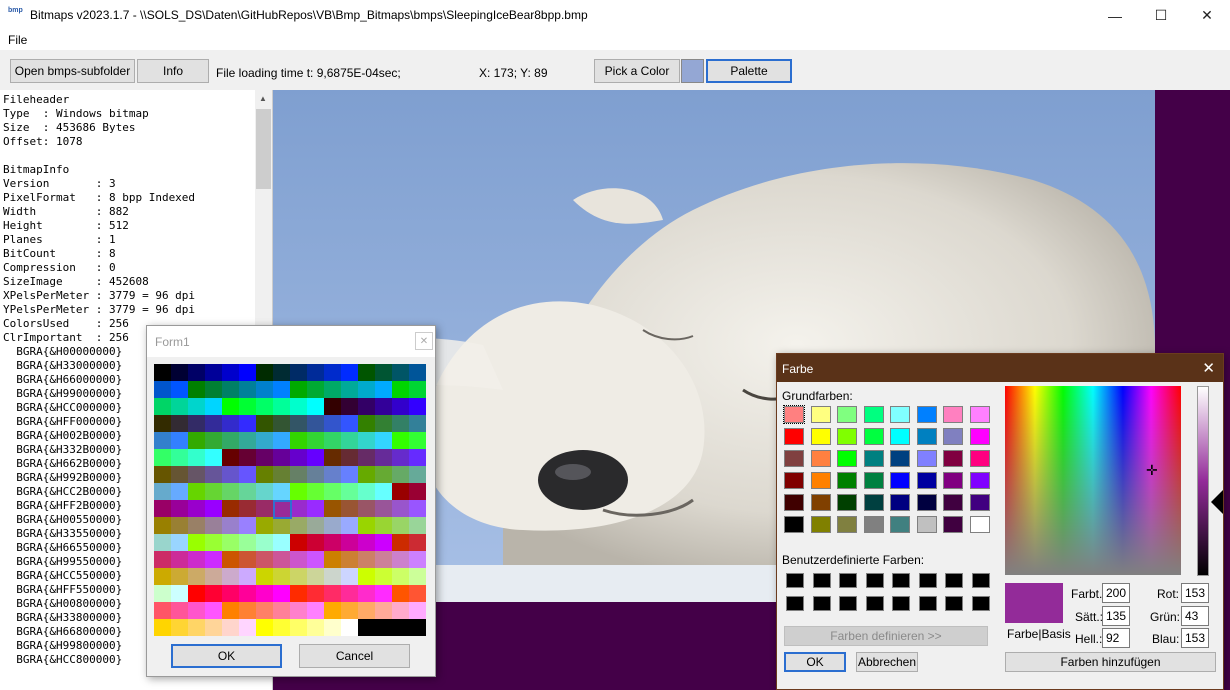  Describe the element at coordinates (354, 656) in the screenshot. I see `form1-cancel-button: Cancel` at that location.